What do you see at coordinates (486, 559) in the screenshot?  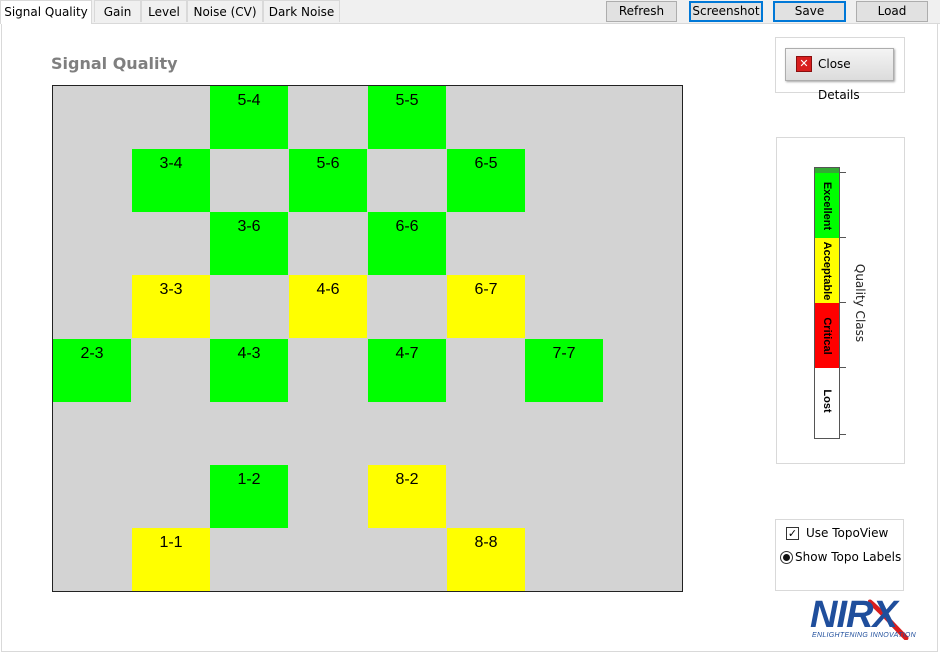 I see `channel-cell: 8-8` at bounding box center [486, 559].